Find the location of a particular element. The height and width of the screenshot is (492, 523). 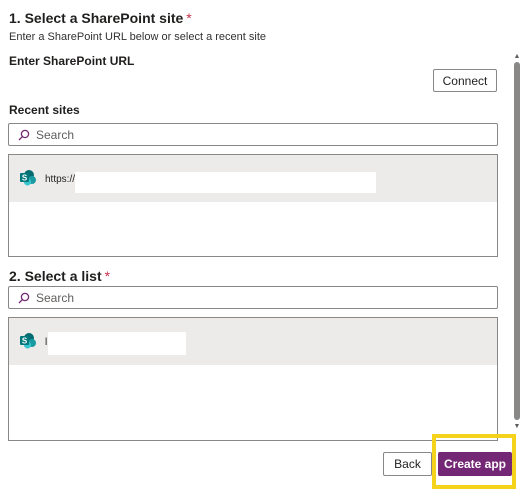

recent-site-url: https://r is located at coordinates (62, 179).